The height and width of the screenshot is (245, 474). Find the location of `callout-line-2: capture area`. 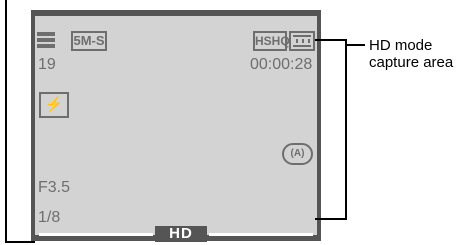

callout-line-2: capture area is located at coordinates (411, 62).